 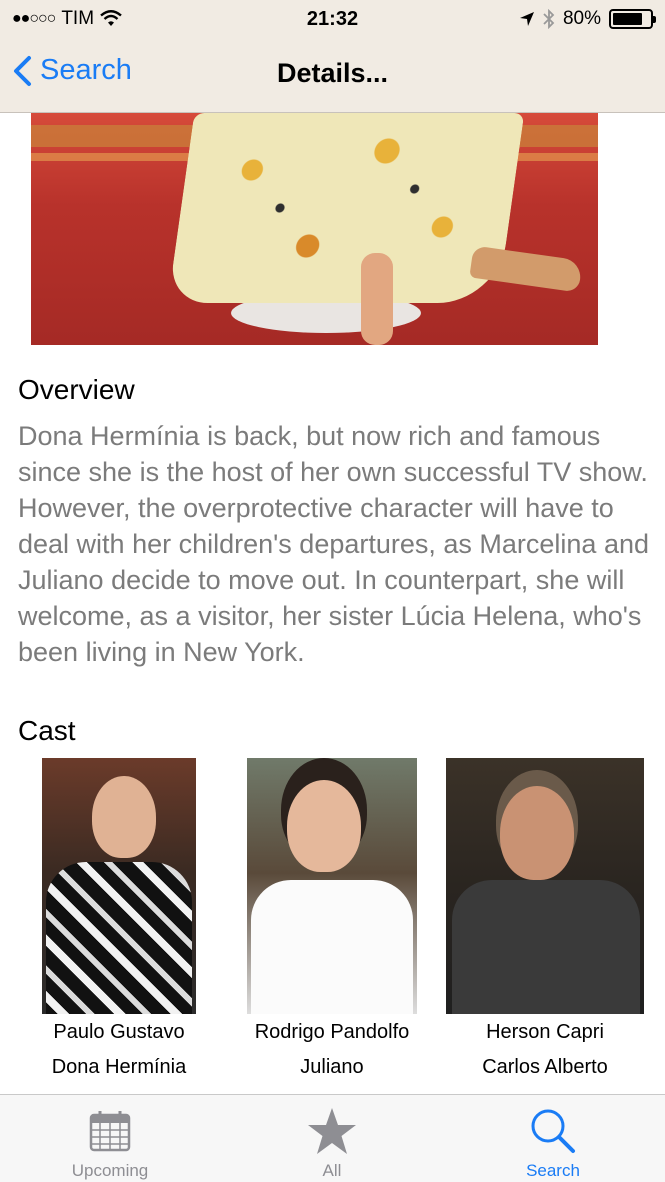 What do you see at coordinates (332, 1032) in the screenshot?
I see `actor-name: Rodrigo Pandolfo` at bounding box center [332, 1032].